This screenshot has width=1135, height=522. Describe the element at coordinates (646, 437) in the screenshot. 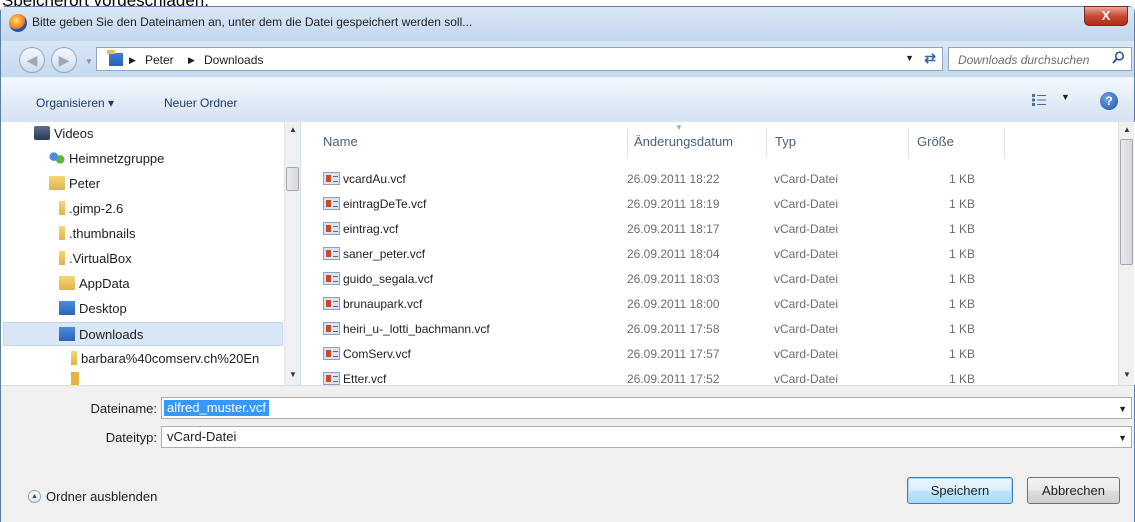

I see `filetype-select: vCard-Datei ▼` at that location.